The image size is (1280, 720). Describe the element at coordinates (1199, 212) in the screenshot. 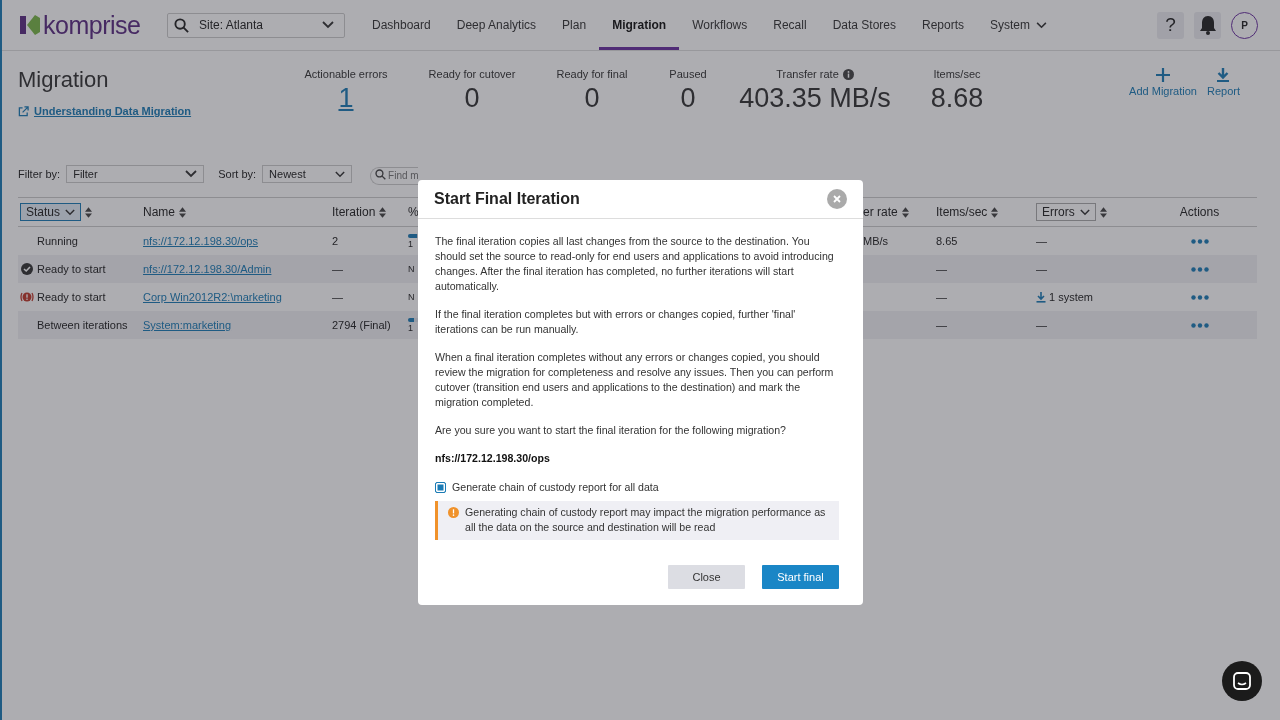

I see `column-header: Actions` at that location.